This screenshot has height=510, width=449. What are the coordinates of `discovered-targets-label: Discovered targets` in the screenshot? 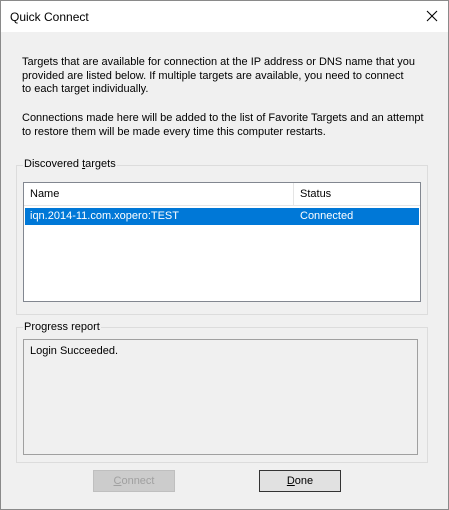 It's located at (70, 164).